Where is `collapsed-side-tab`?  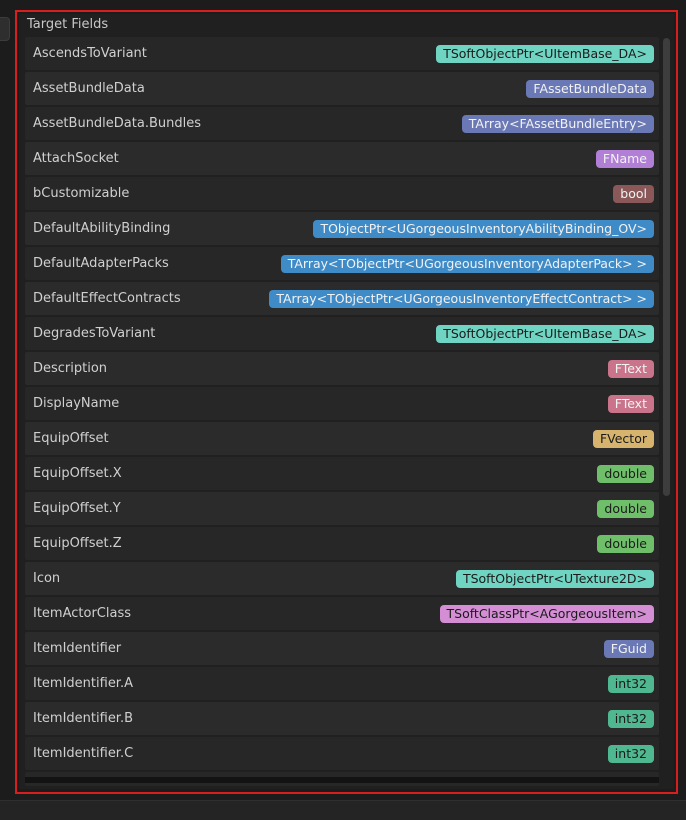
collapsed-side-tab is located at coordinates (5, 29).